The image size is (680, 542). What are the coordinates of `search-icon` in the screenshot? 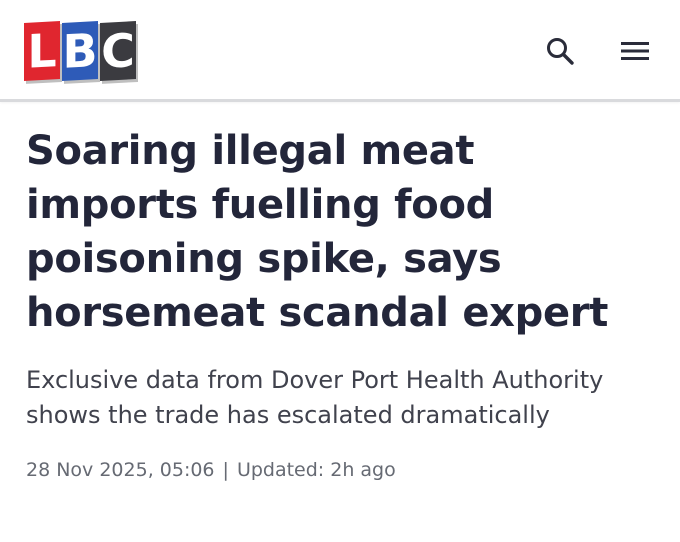 It's located at (560, 51).